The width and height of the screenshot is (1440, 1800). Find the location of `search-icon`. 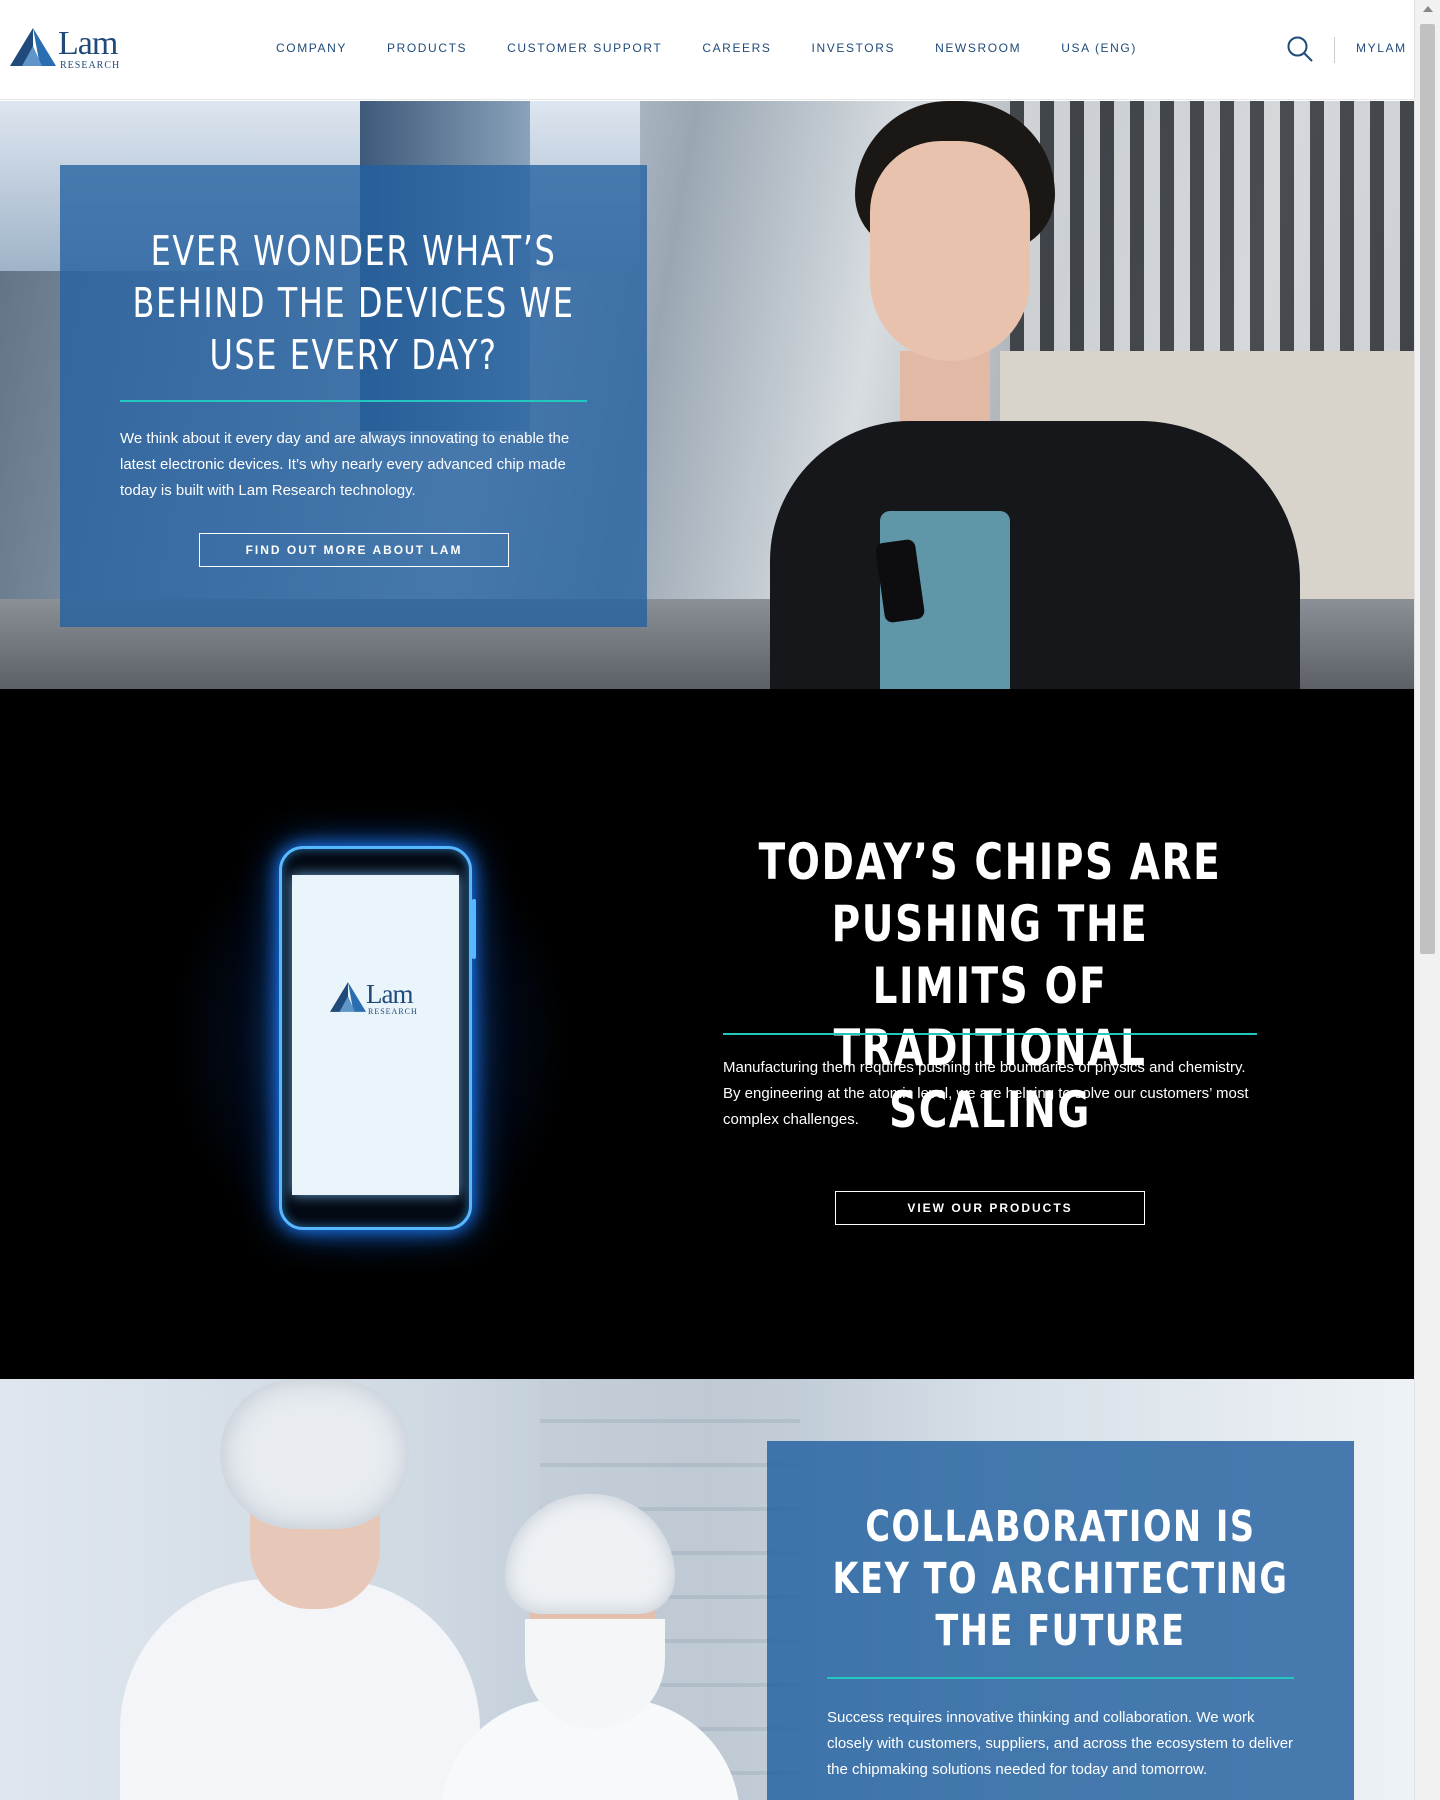

search-icon is located at coordinates (1300, 49).